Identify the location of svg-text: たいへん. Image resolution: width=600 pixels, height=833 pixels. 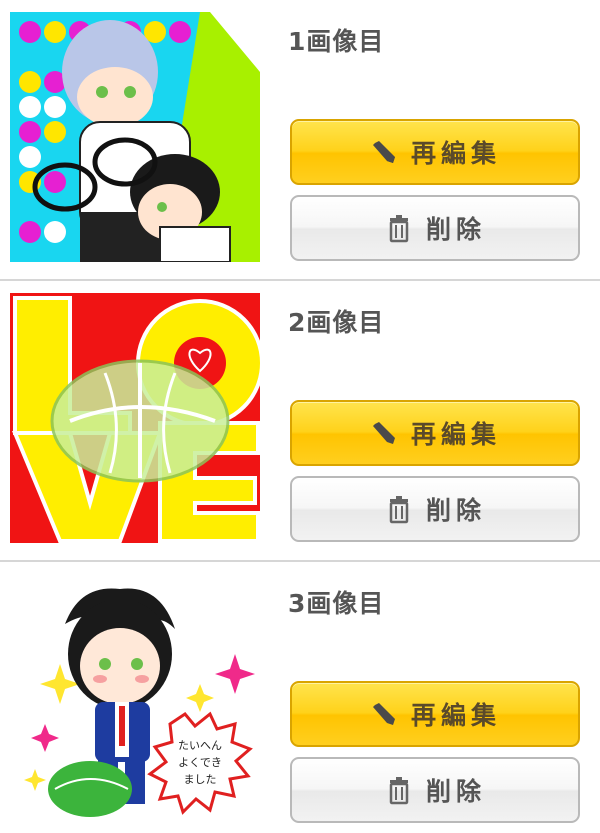
(200, 745).